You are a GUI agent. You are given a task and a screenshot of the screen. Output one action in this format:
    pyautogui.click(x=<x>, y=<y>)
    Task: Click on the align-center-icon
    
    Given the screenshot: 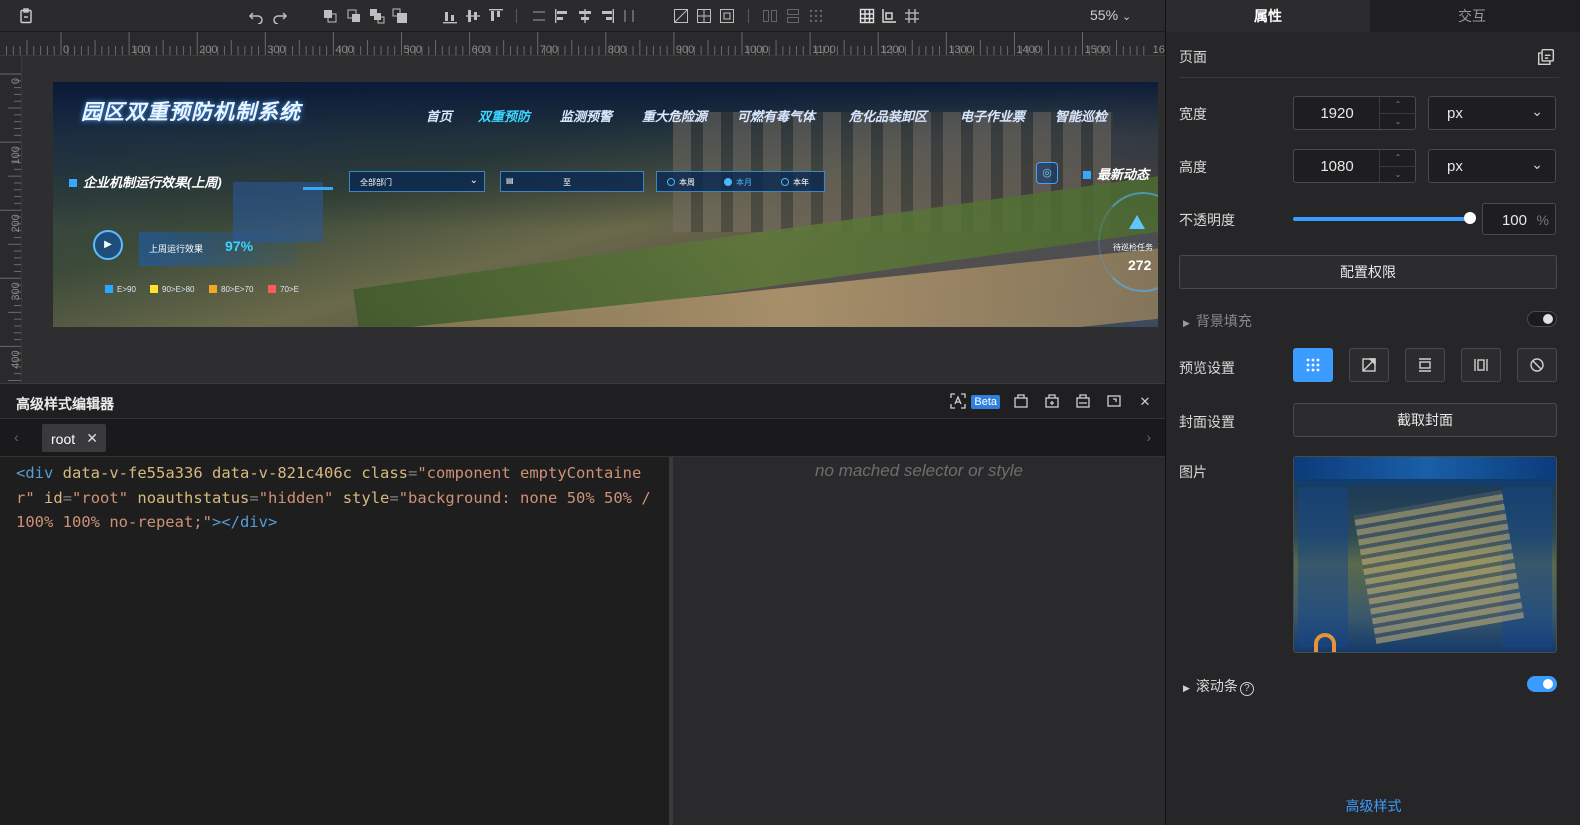 What is the action you would take?
    pyautogui.click(x=585, y=16)
    